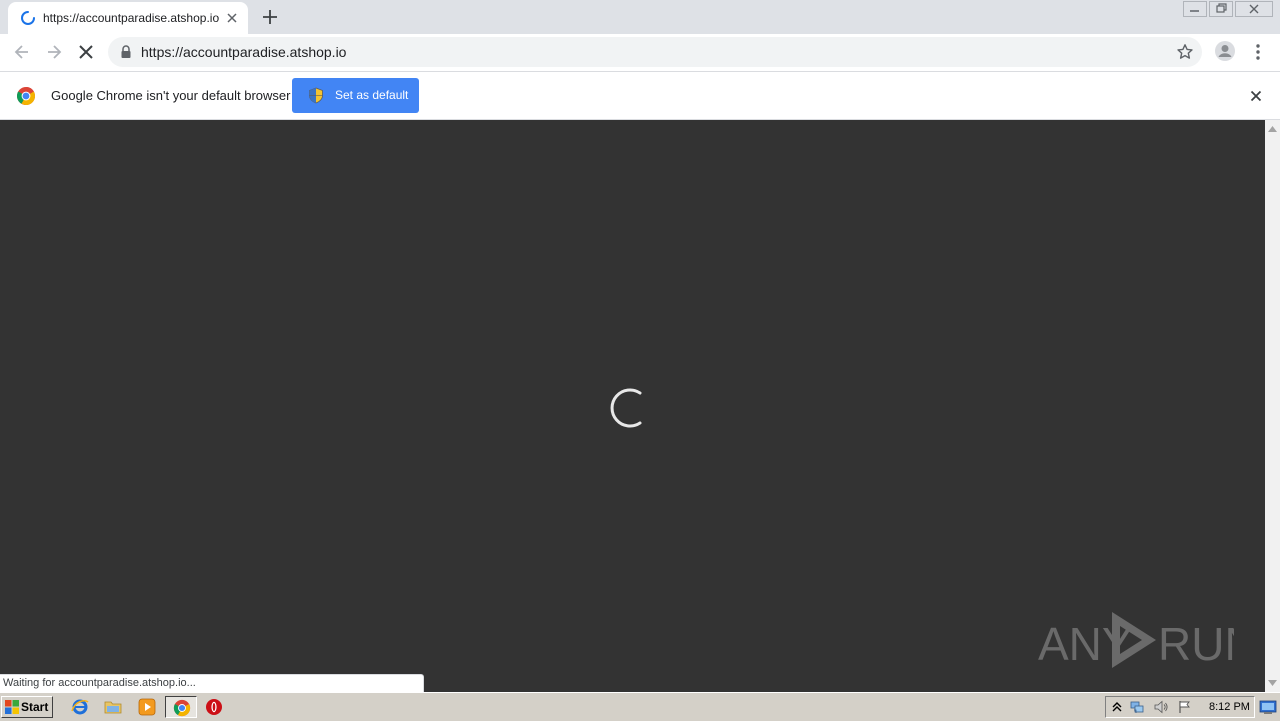  What do you see at coordinates (1221, 9) in the screenshot?
I see `window-restore-icon` at bounding box center [1221, 9].